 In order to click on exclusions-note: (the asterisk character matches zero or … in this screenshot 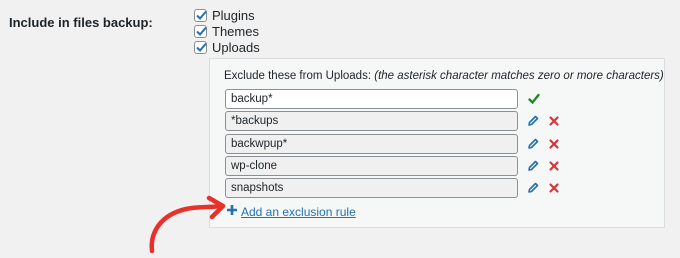, I will do `click(519, 76)`.